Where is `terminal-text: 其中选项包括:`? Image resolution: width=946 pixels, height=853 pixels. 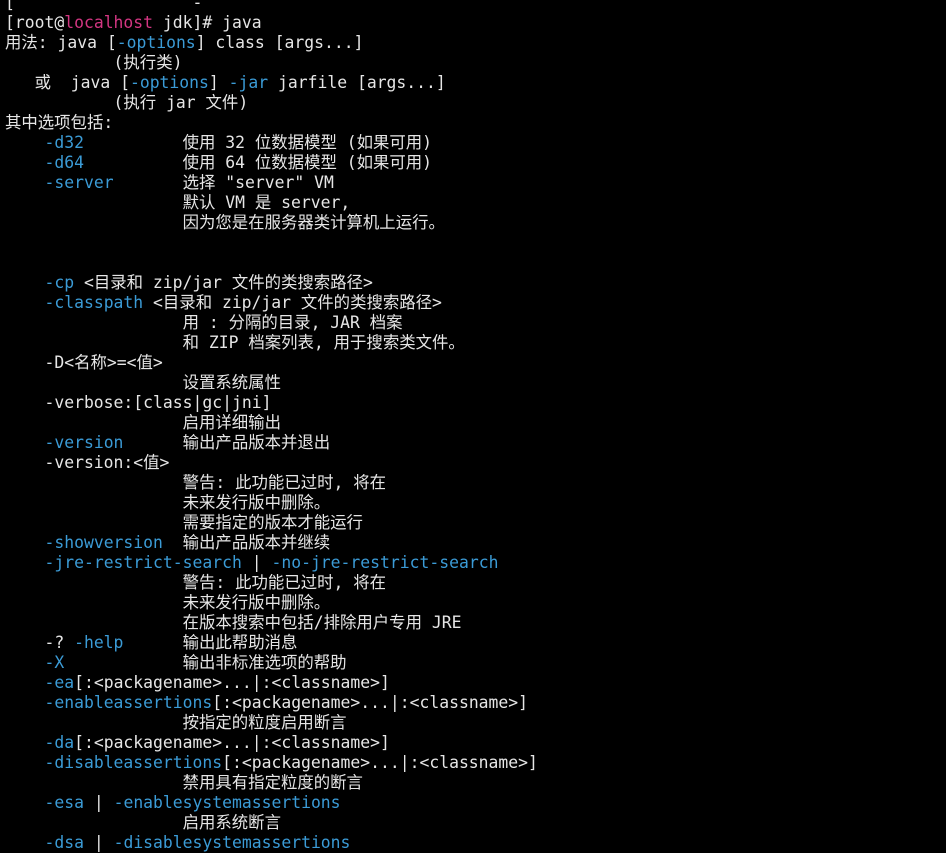 terminal-text: 其中选项包括: is located at coordinates (59, 122).